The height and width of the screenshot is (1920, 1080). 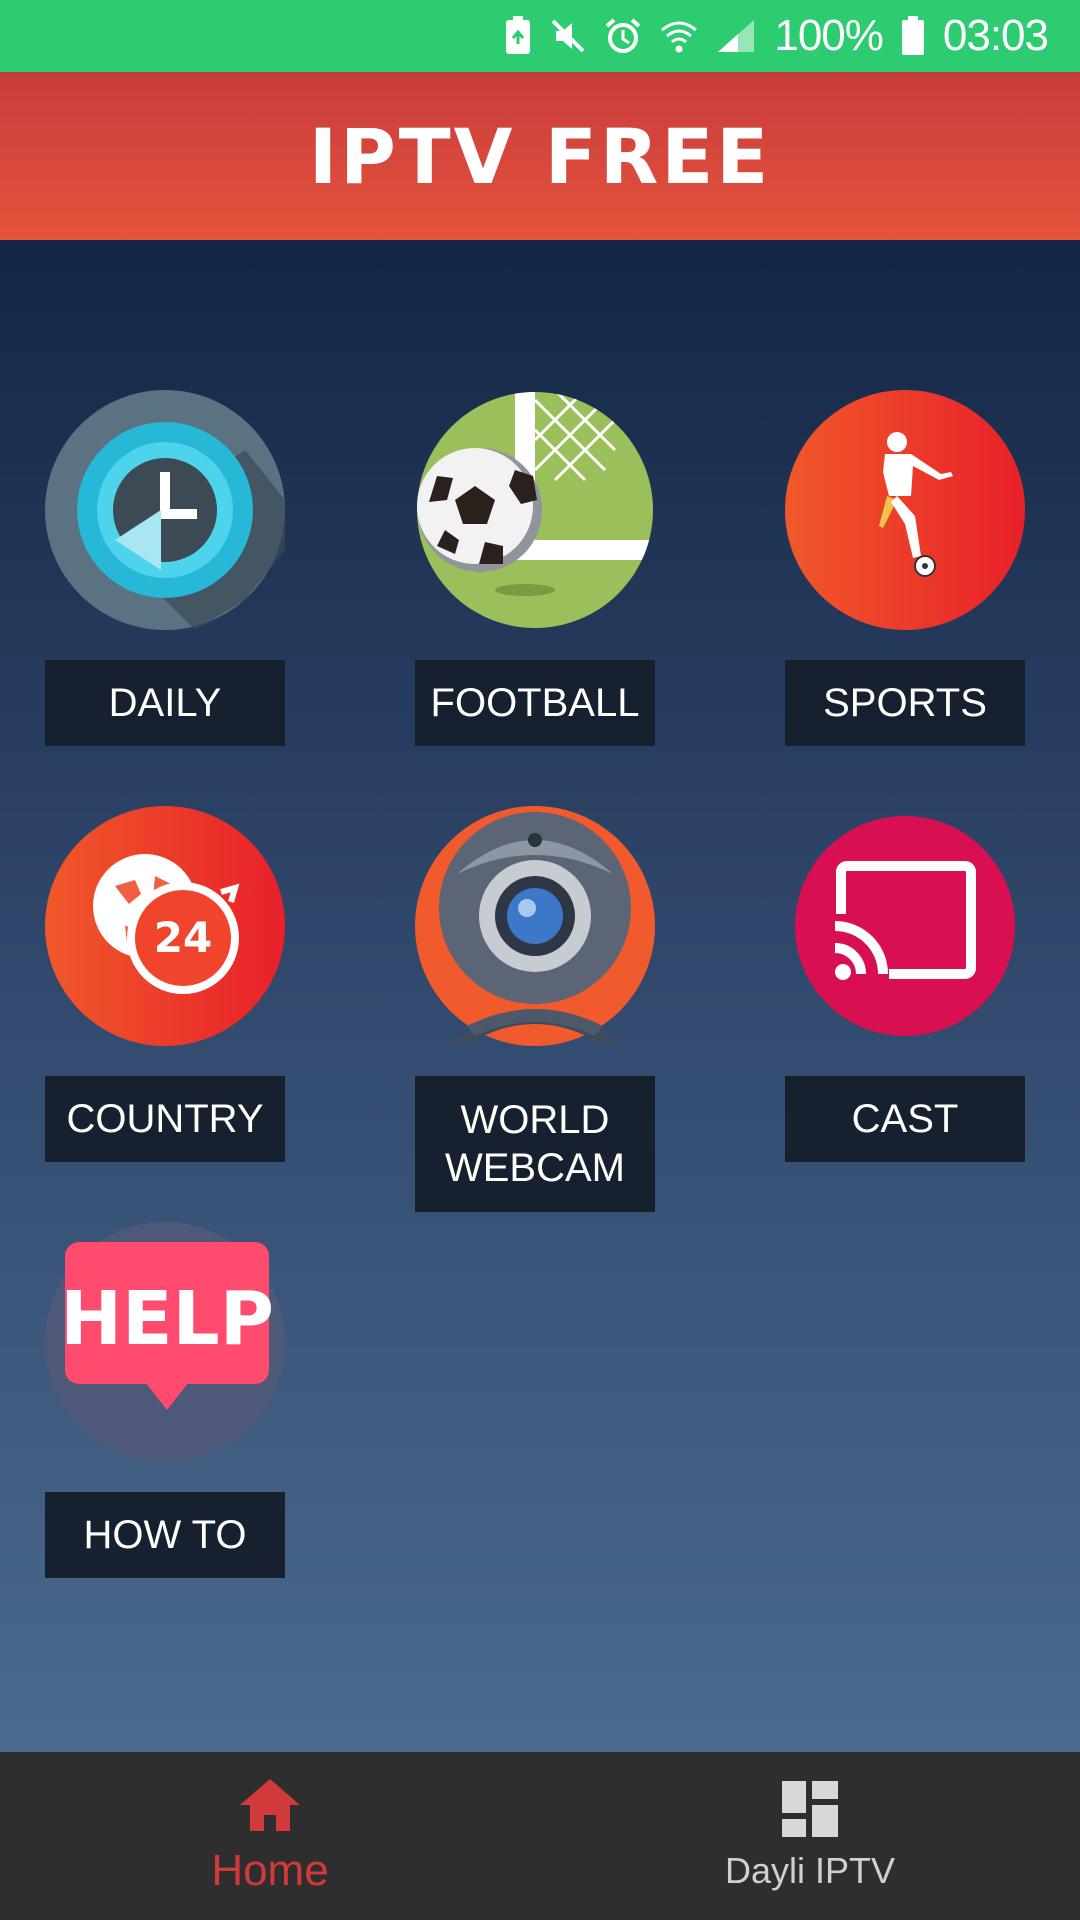 What do you see at coordinates (535, 510) in the screenshot?
I see `football-goal-icon` at bounding box center [535, 510].